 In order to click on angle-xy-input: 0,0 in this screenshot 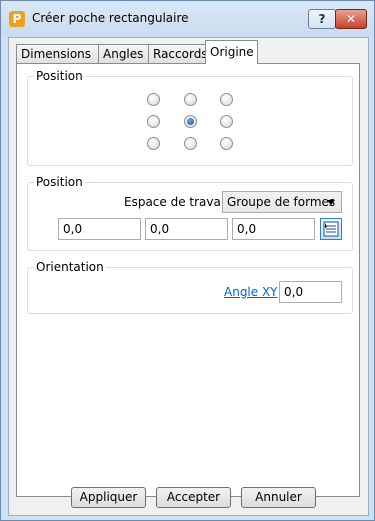, I will do `click(310, 292)`.